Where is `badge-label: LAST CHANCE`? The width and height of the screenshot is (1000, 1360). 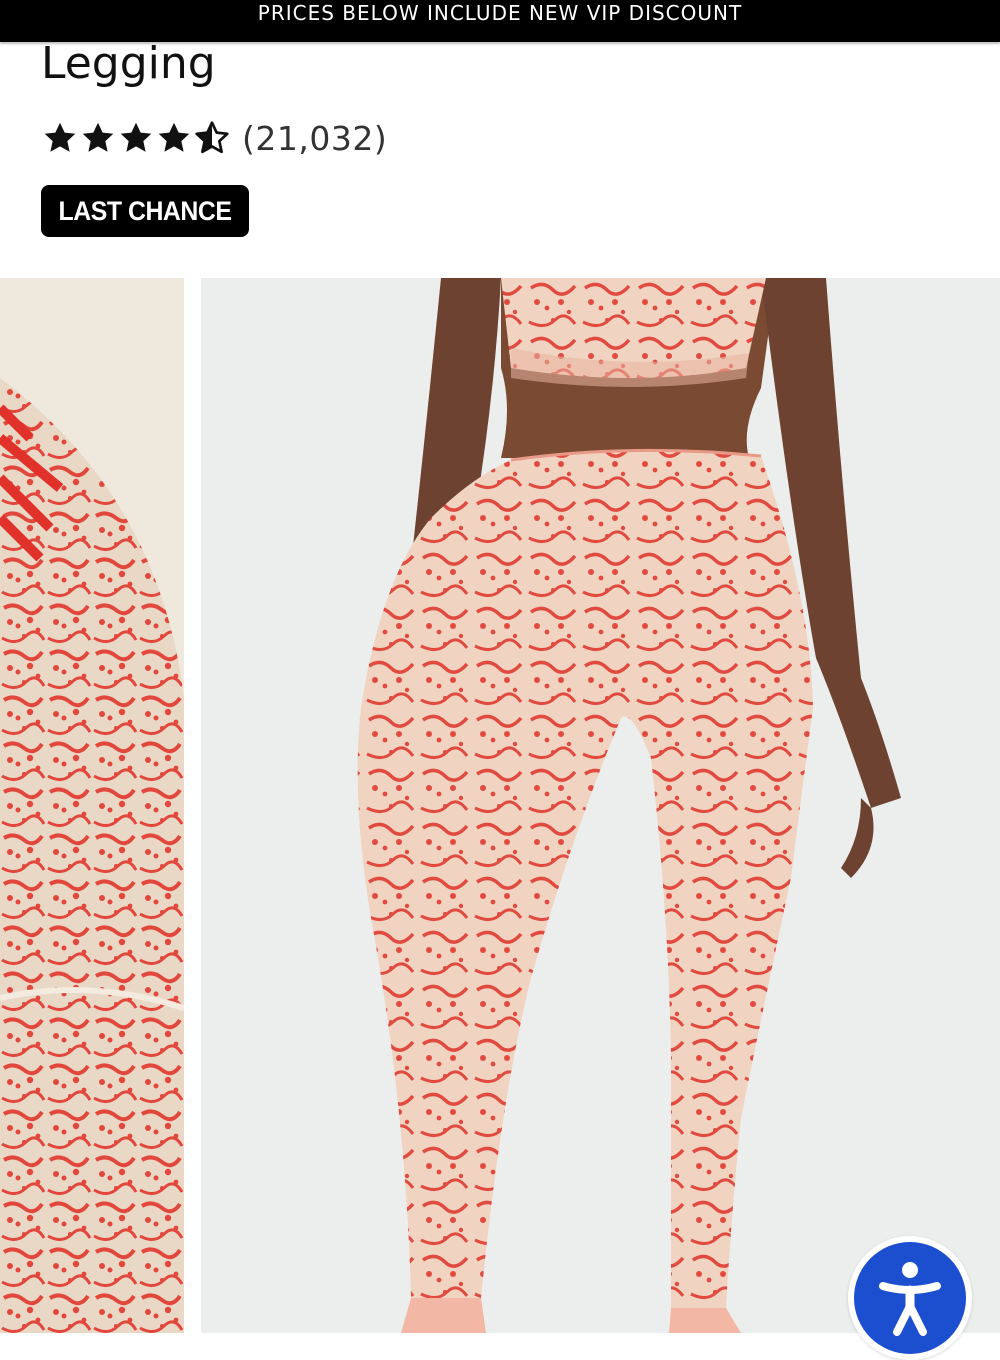 badge-label: LAST CHANCE is located at coordinates (145, 210).